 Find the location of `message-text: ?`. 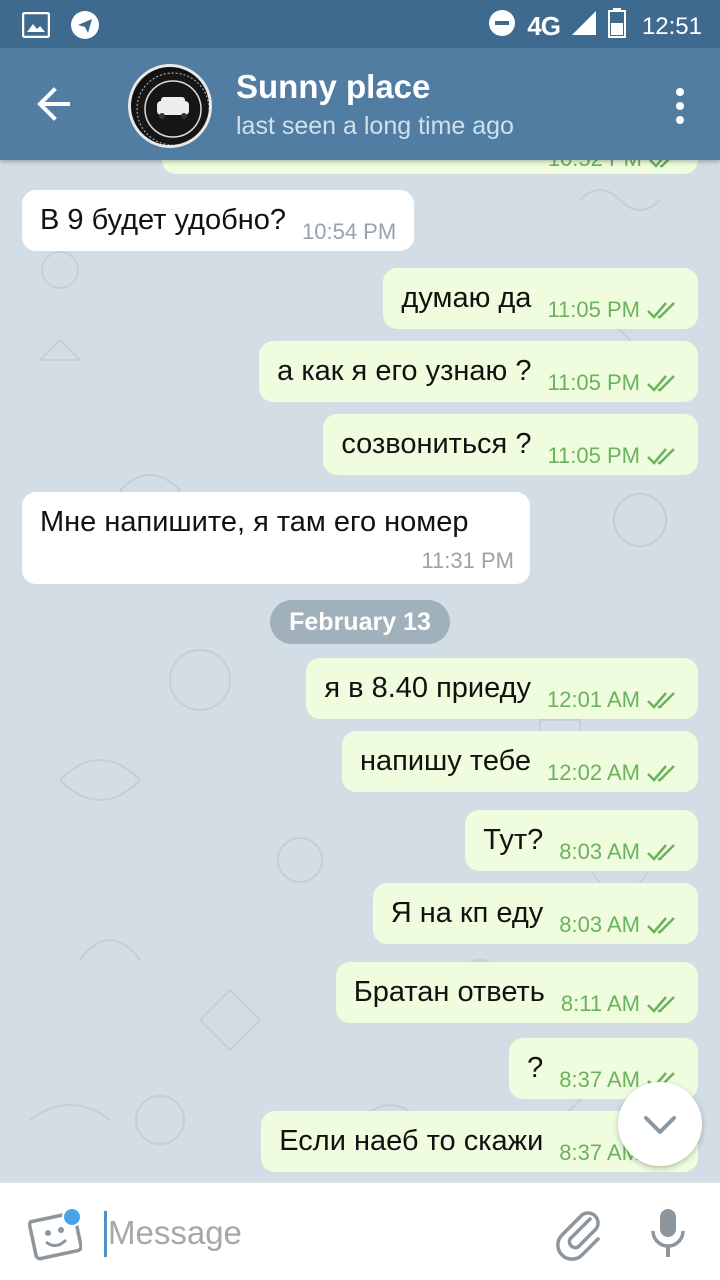

message-text: ? is located at coordinates (535, 1068).